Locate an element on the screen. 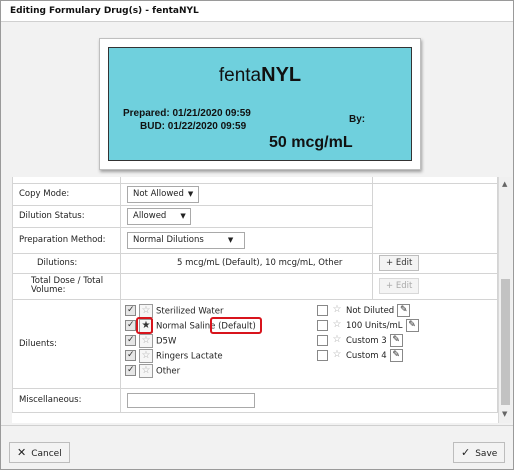  miscellaneous-input is located at coordinates (191, 400).